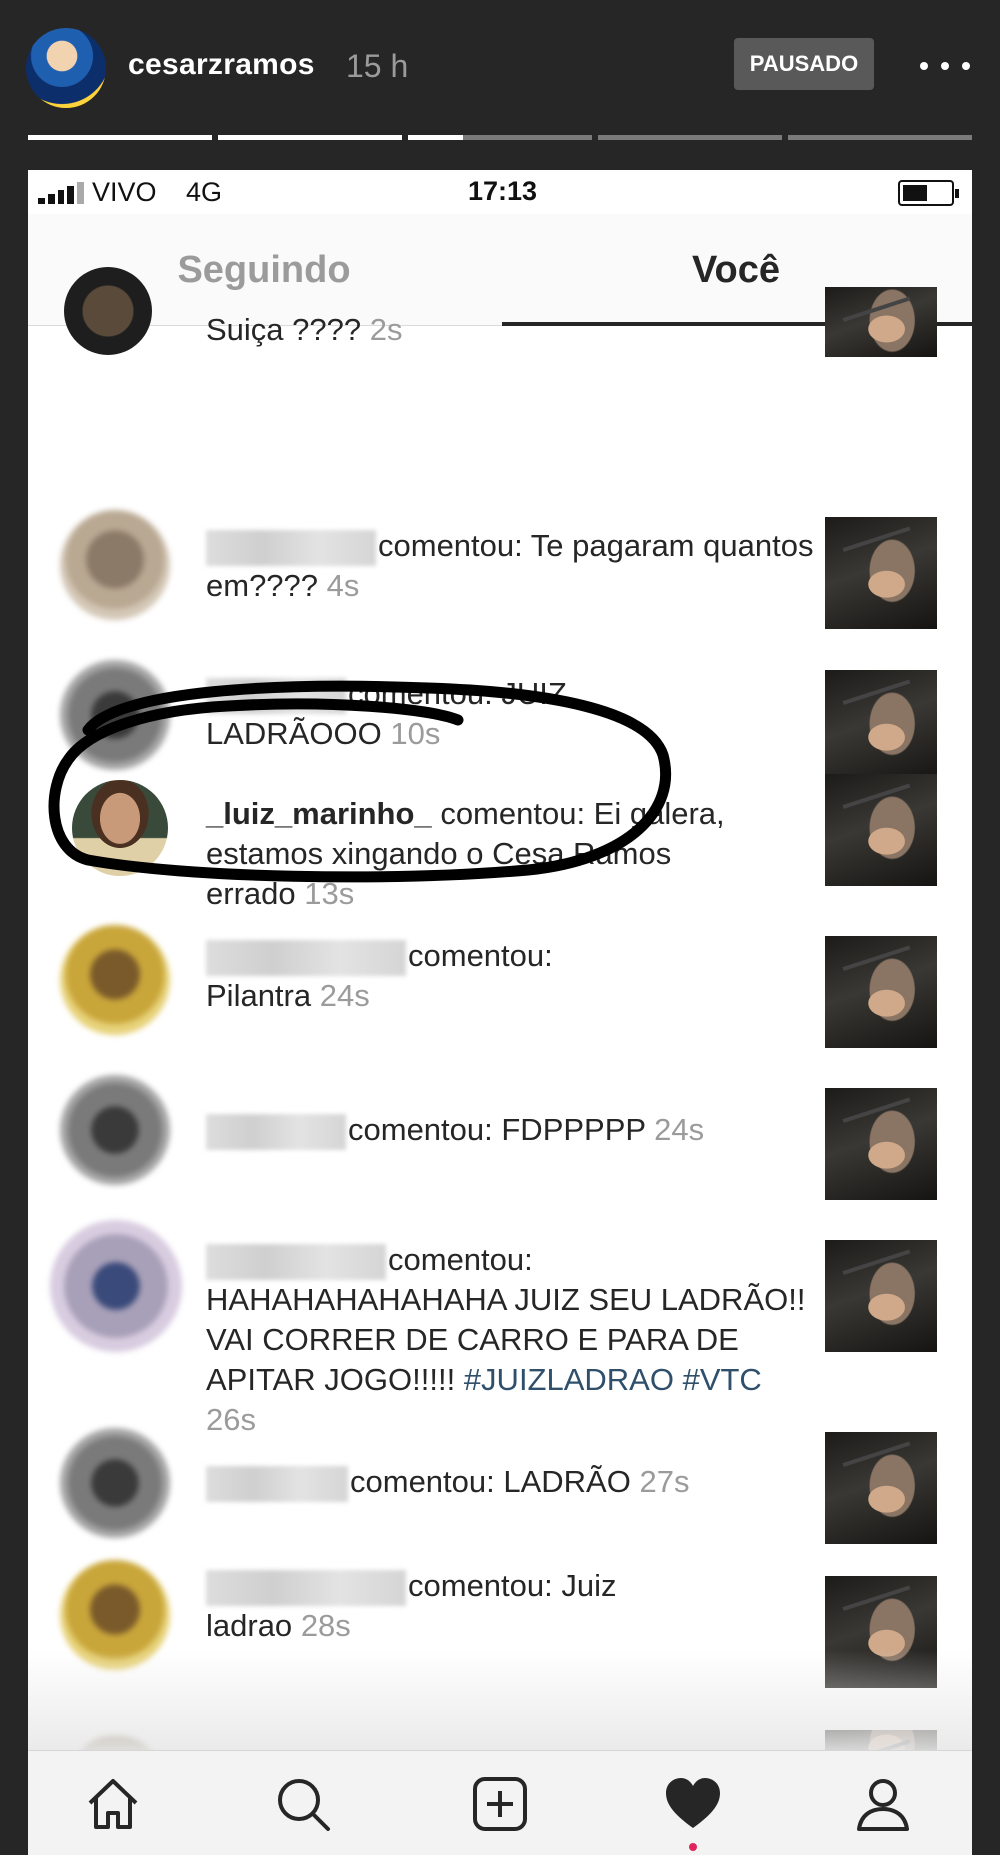 The height and width of the screenshot is (1855, 1000). I want to click on comment-time: 4s, so click(343, 585).